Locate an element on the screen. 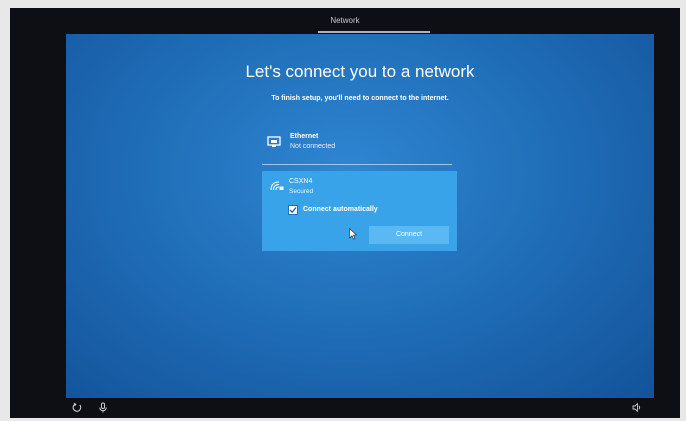  microphone-icon is located at coordinates (103, 407).